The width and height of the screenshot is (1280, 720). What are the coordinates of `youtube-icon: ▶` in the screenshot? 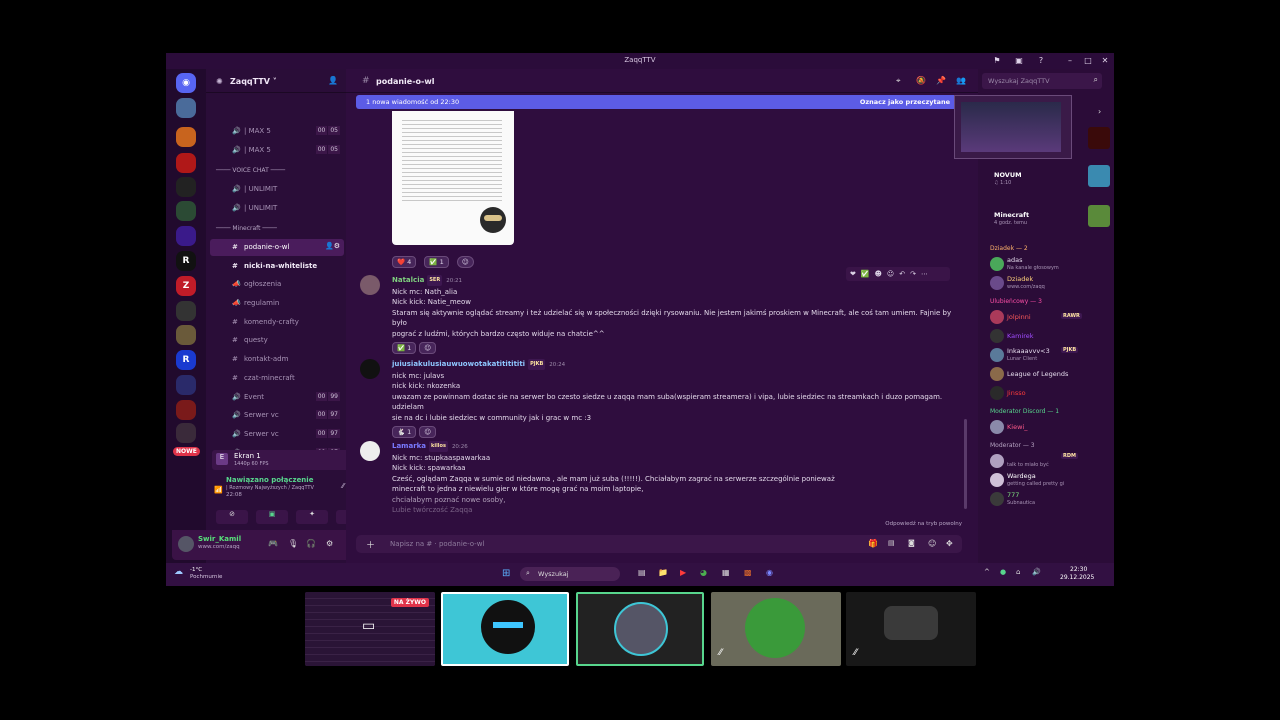 It's located at (683, 572).